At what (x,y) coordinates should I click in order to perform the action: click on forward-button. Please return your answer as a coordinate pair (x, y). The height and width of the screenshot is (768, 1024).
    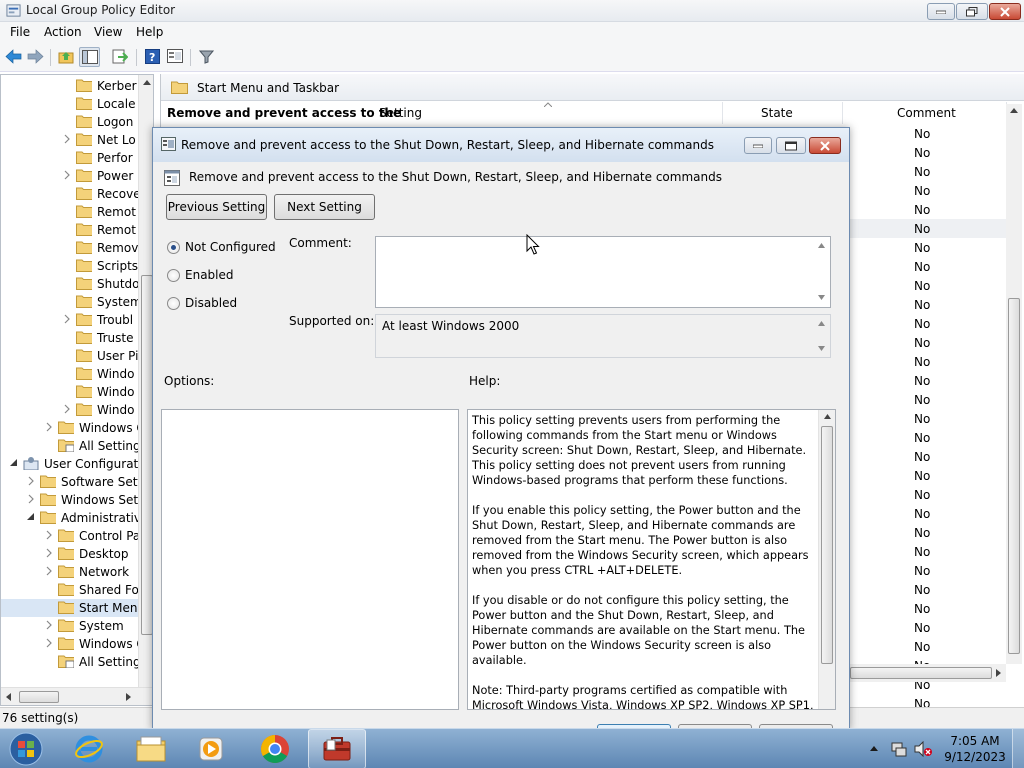
    Looking at the image, I should click on (35, 57).